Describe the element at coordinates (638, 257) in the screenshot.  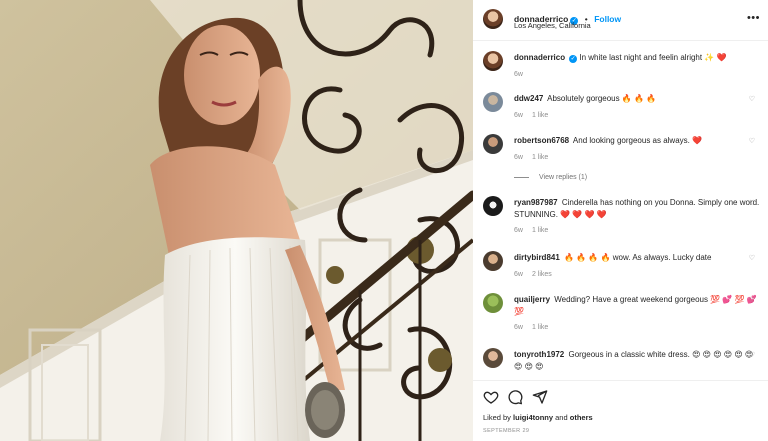
I see `comment-text: 🔥 🔥 🔥 🔥 wow. As always. Lucky date` at that location.